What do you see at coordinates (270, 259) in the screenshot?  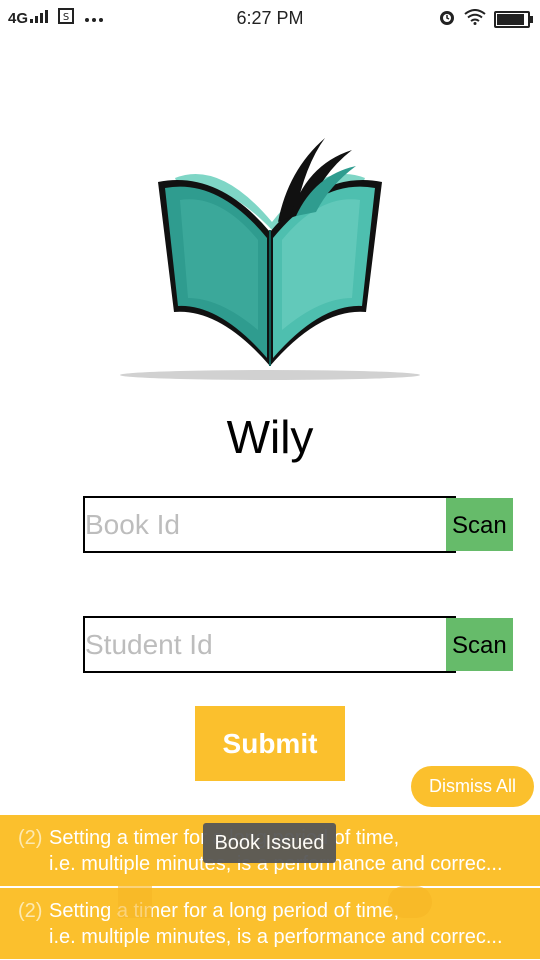 I see `book-logo` at bounding box center [270, 259].